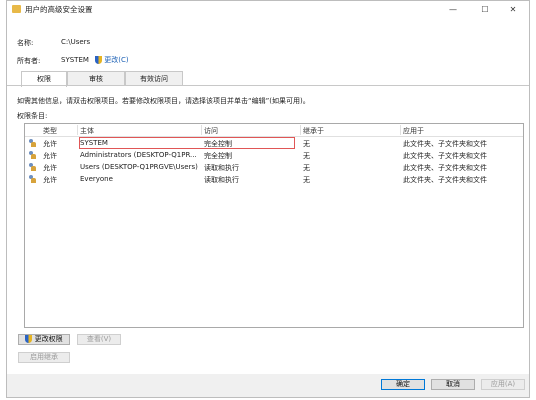 This screenshot has width=536, height=400. What do you see at coordinates (154, 78) in the screenshot?
I see `tab-effective-access: 有效访问` at bounding box center [154, 78].